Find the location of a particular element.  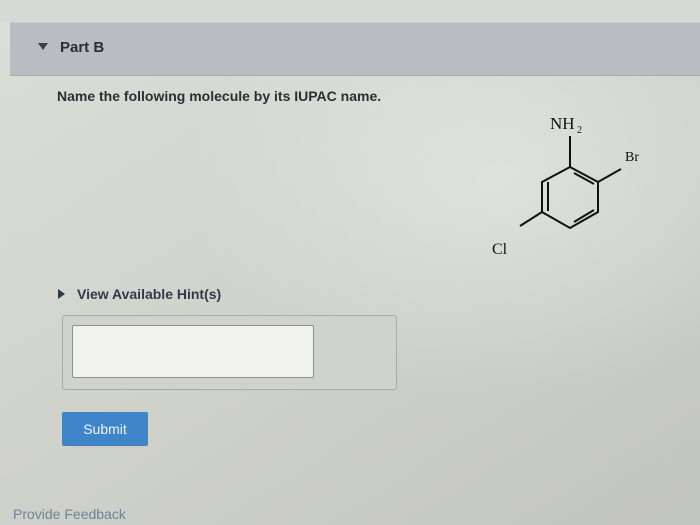

submit-button: Submit is located at coordinates (105, 429).